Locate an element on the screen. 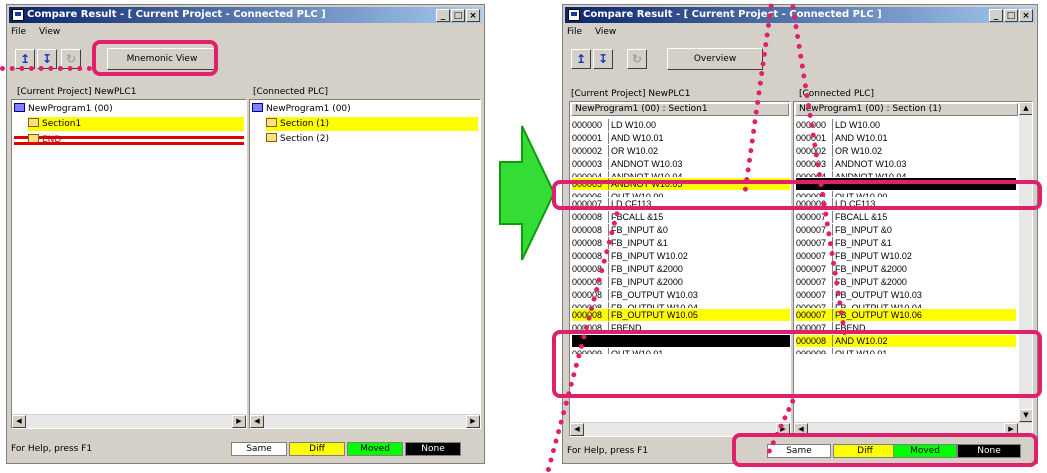  mnemonic-line: 000008 FB_OUTPUT W10.03 is located at coordinates (681, 295).